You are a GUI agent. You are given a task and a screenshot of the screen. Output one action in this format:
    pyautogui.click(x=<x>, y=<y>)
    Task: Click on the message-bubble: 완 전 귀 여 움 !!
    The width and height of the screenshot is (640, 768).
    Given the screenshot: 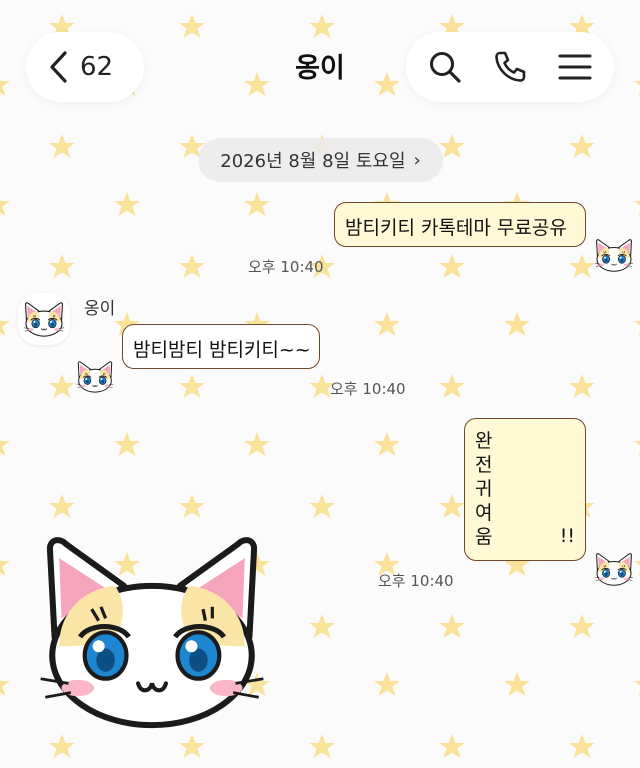 What is the action you would take?
    pyautogui.click(x=525, y=489)
    